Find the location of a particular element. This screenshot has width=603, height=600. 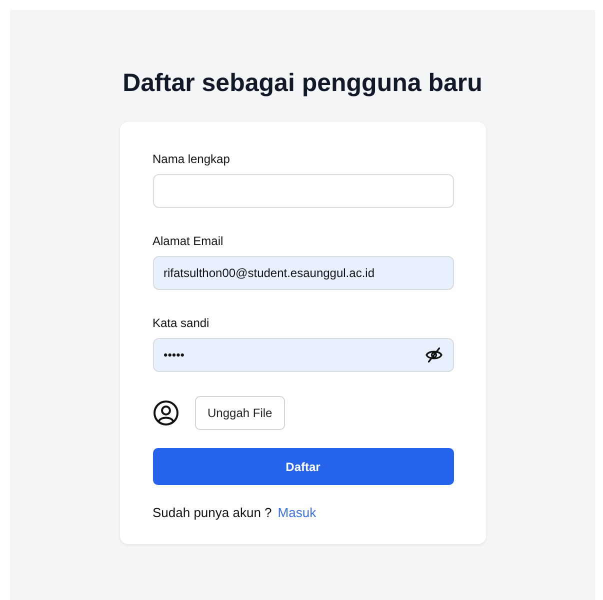

field-value: rifatsulthon00@student.esaunggul.ac.id is located at coordinates (270, 273).